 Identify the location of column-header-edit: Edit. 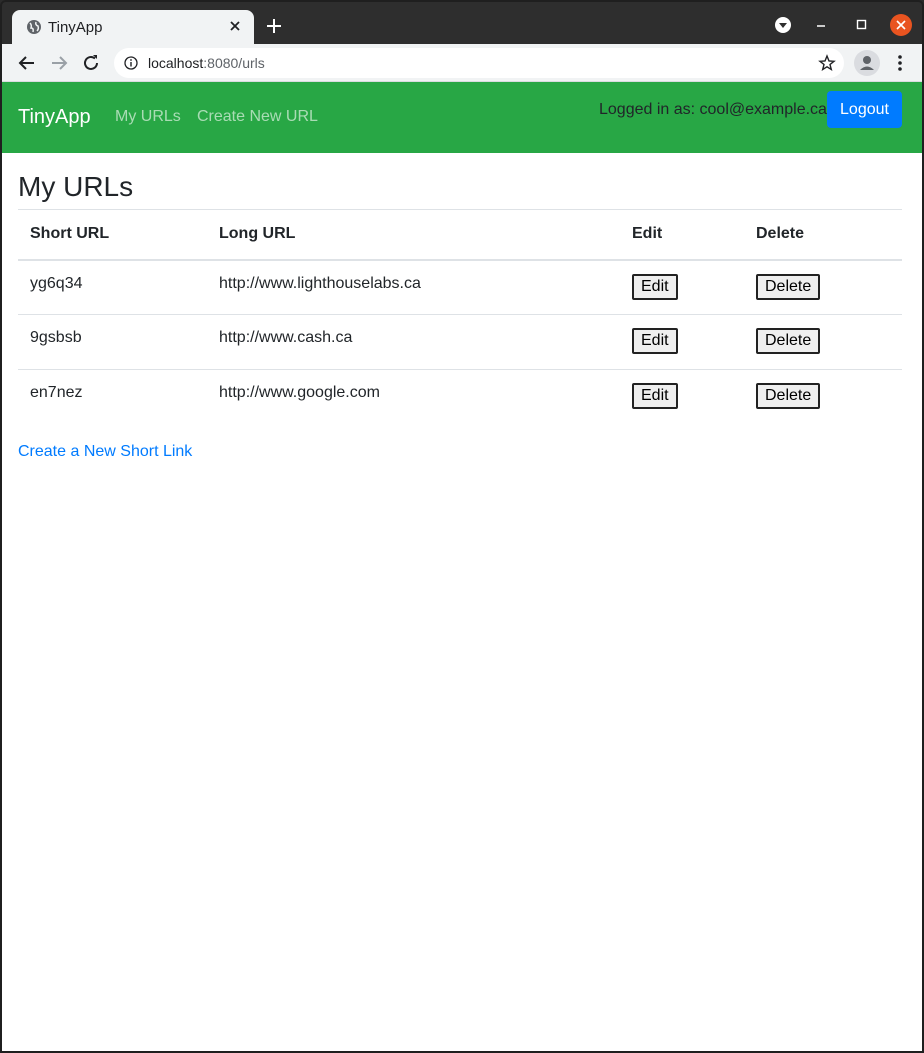
(682, 235).